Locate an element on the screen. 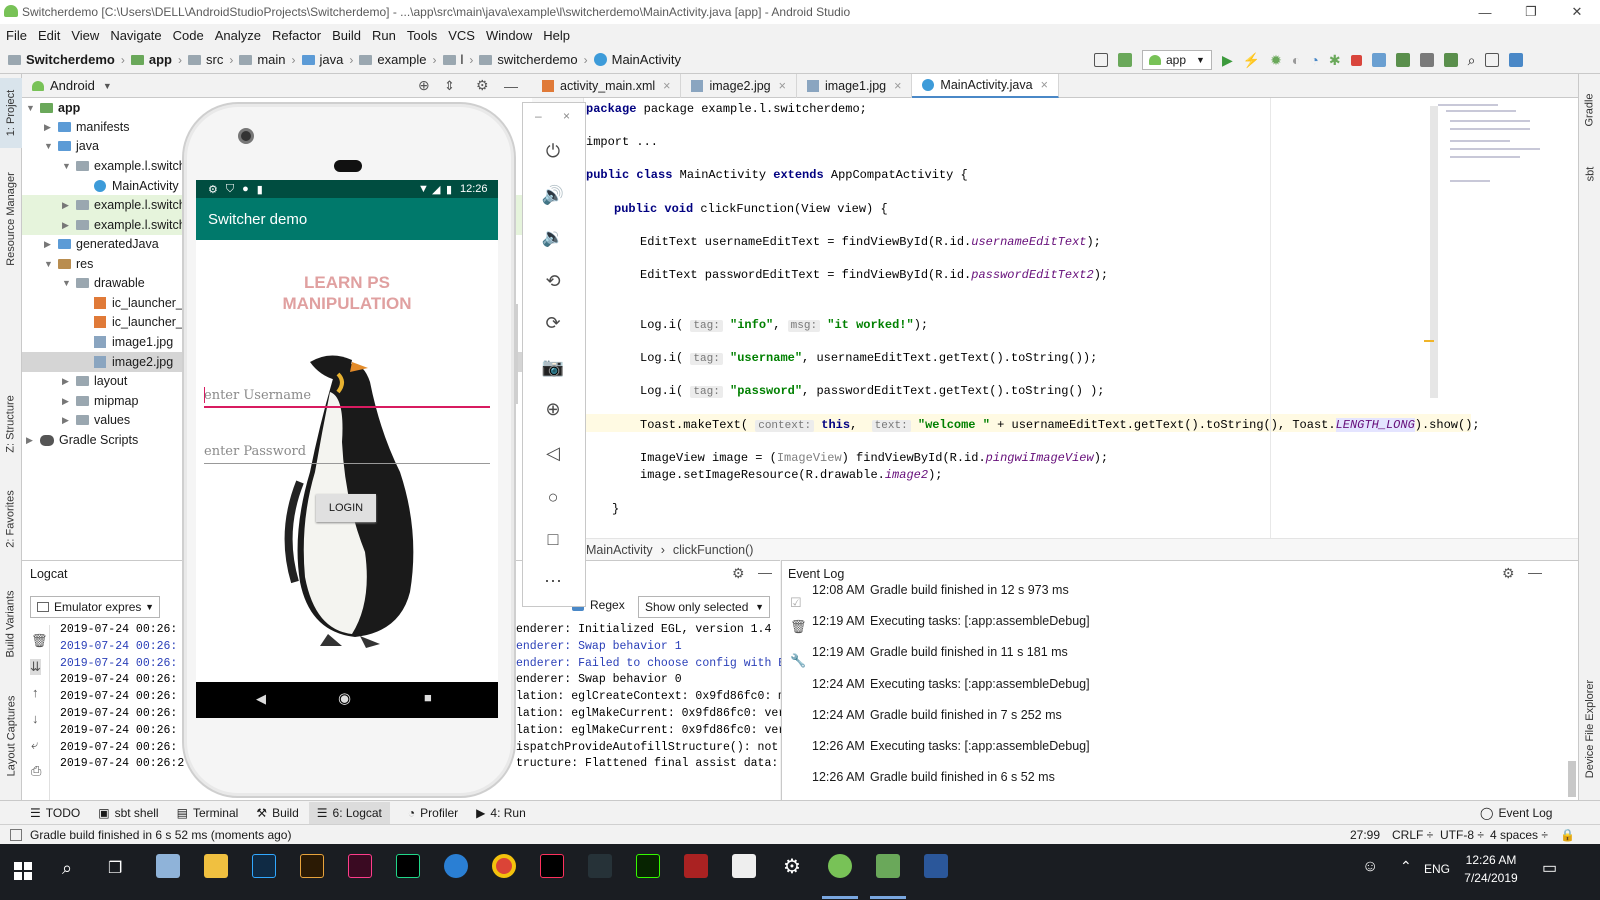 The image size is (1600, 900). device-dropdown: Emulator expres ▼ is located at coordinates (95, 607).